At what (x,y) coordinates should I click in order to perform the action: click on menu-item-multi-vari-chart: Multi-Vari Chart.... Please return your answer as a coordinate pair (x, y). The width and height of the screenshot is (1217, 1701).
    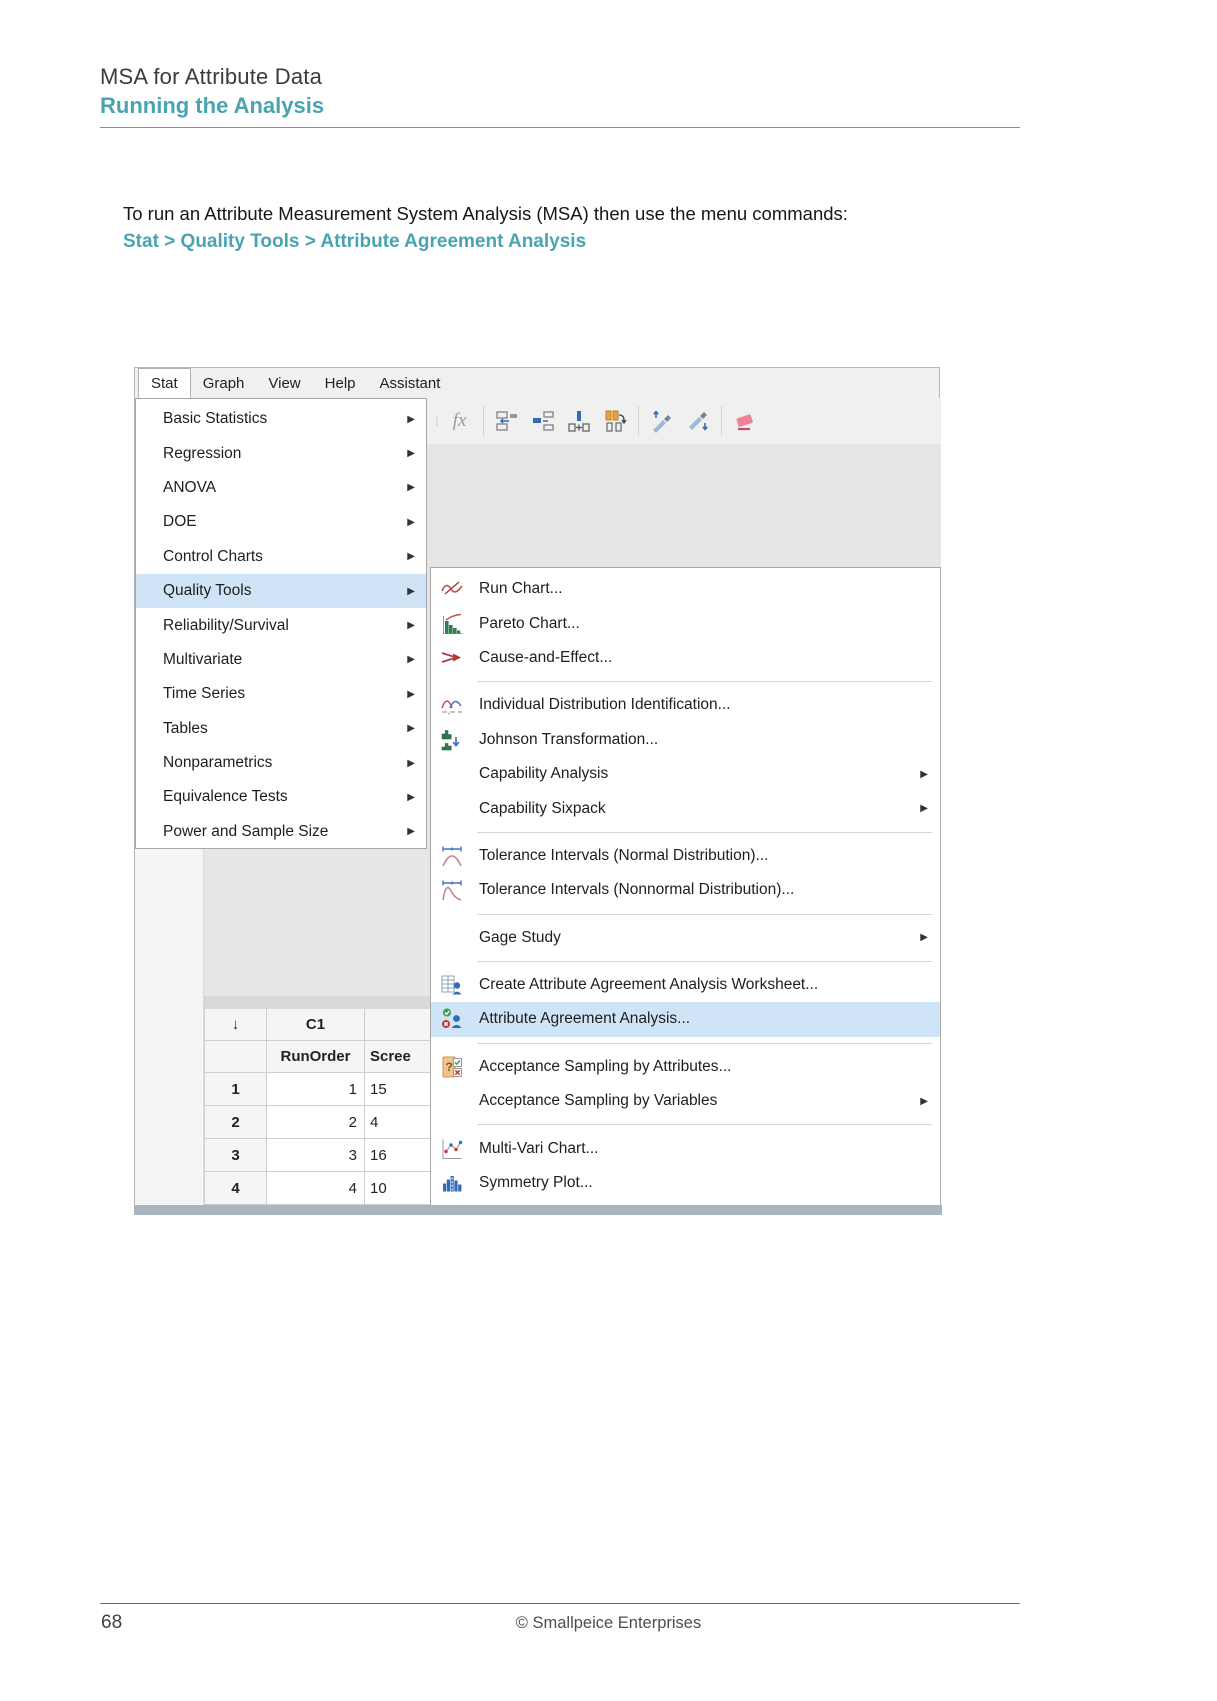
    Looking at the image, I should click on (685, 1148).